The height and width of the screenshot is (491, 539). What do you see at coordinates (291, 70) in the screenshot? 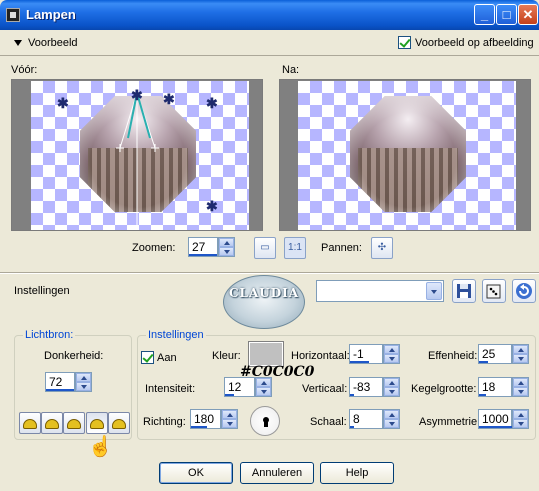
I see `after-label: Na:` at bounding box center [291, 70].